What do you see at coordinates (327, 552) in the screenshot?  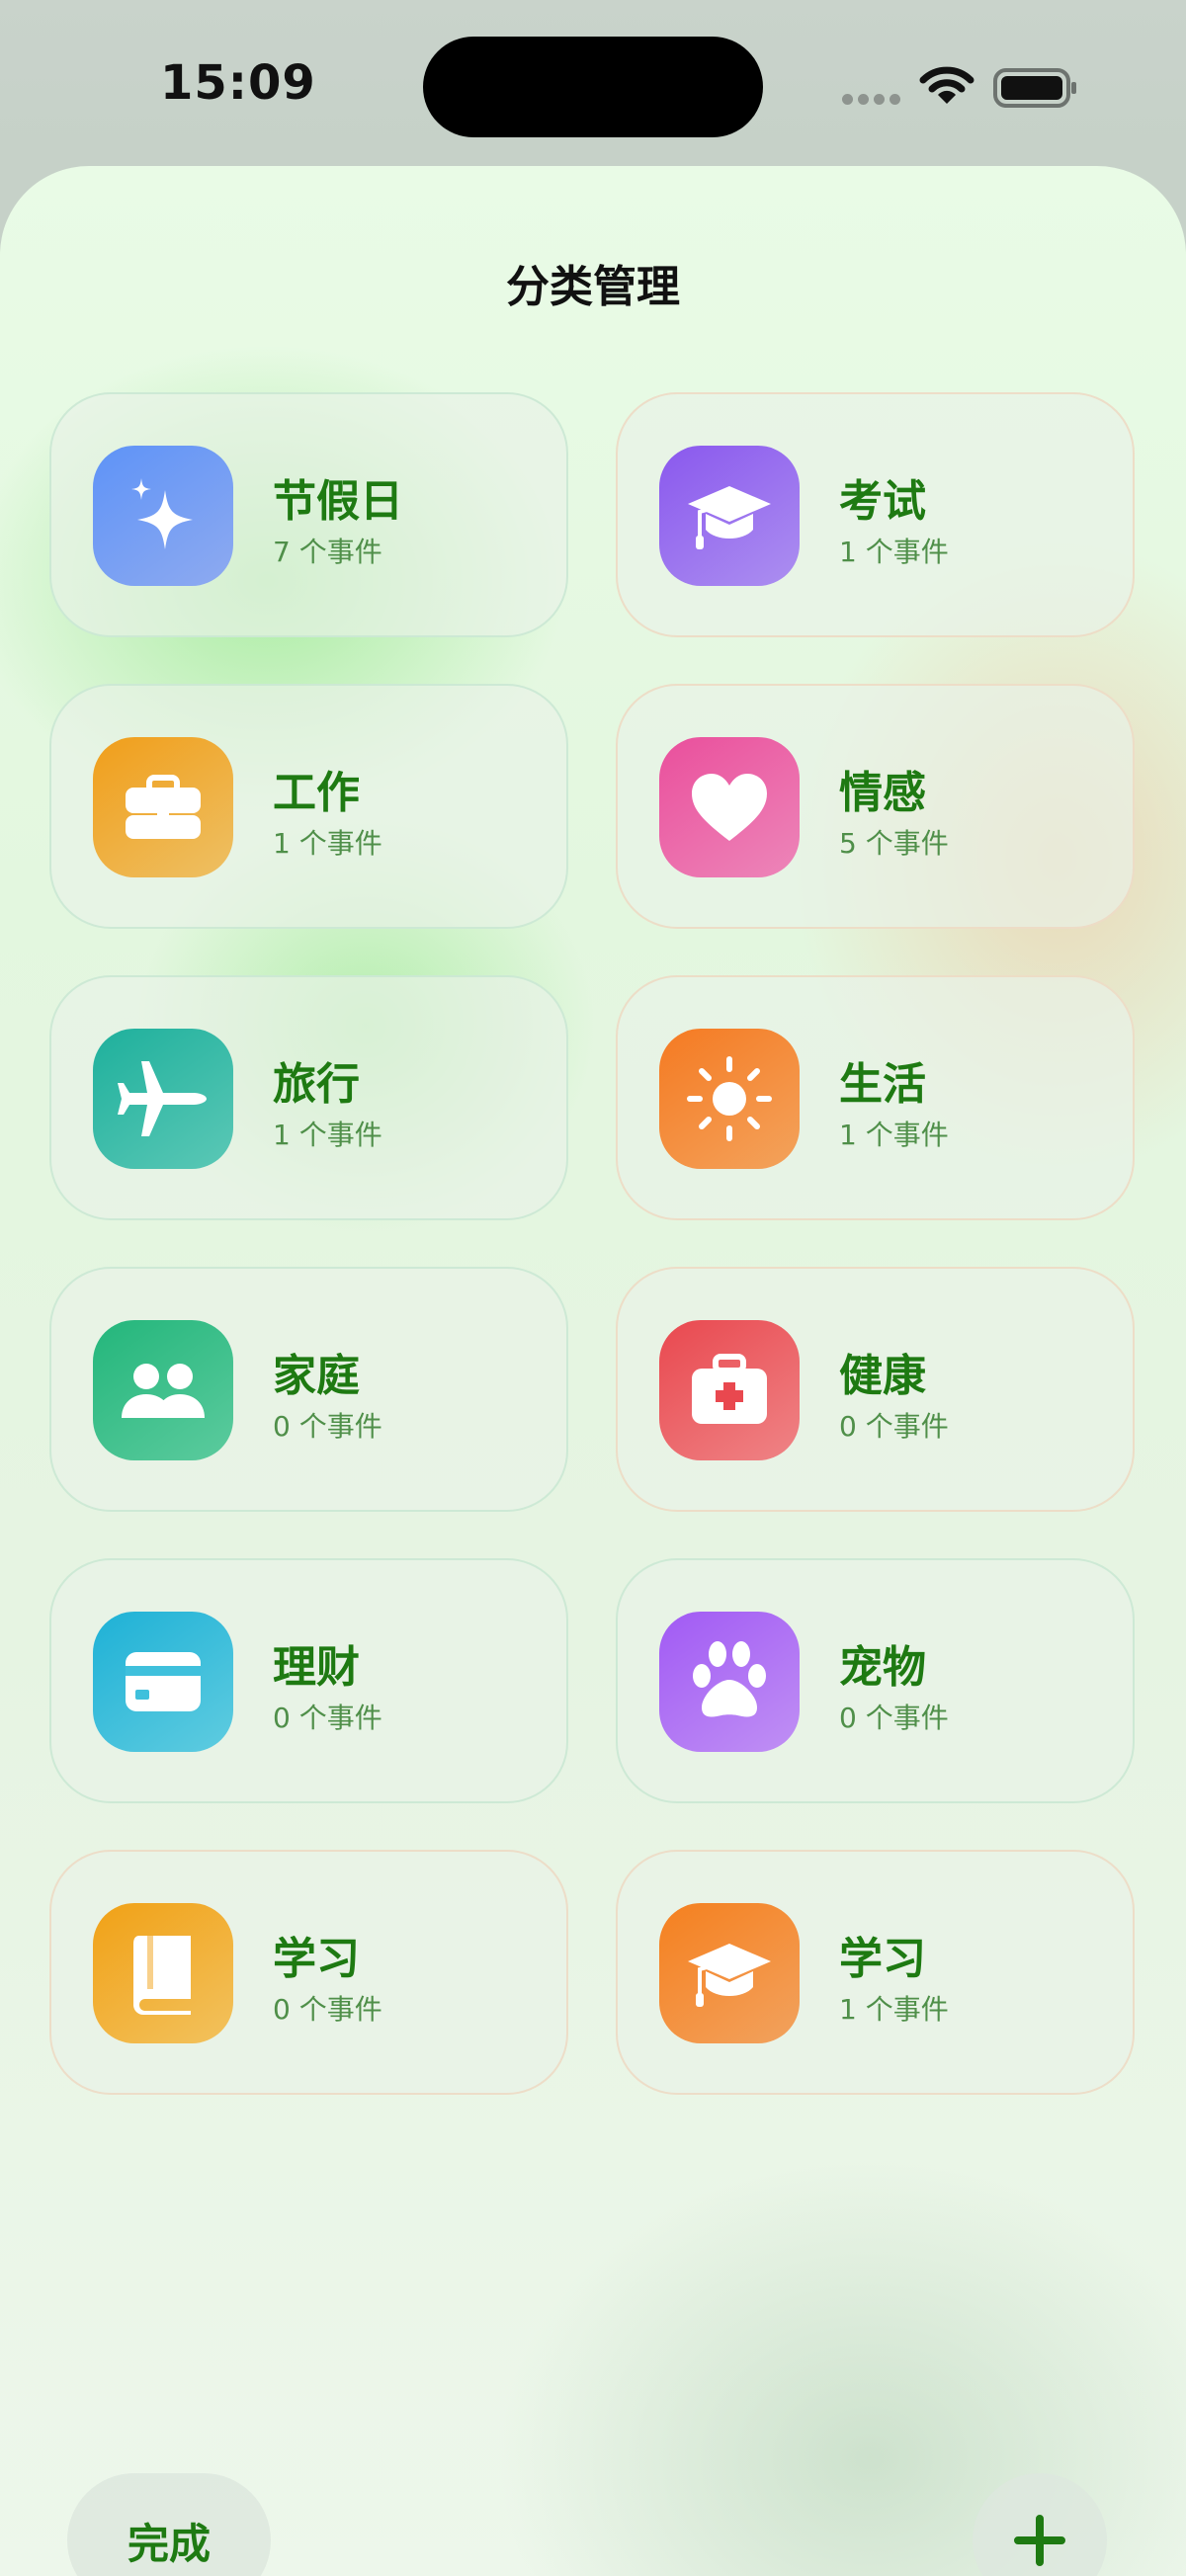 I see `category-event-count: 7 个事件` at bounding box center [327, 552].